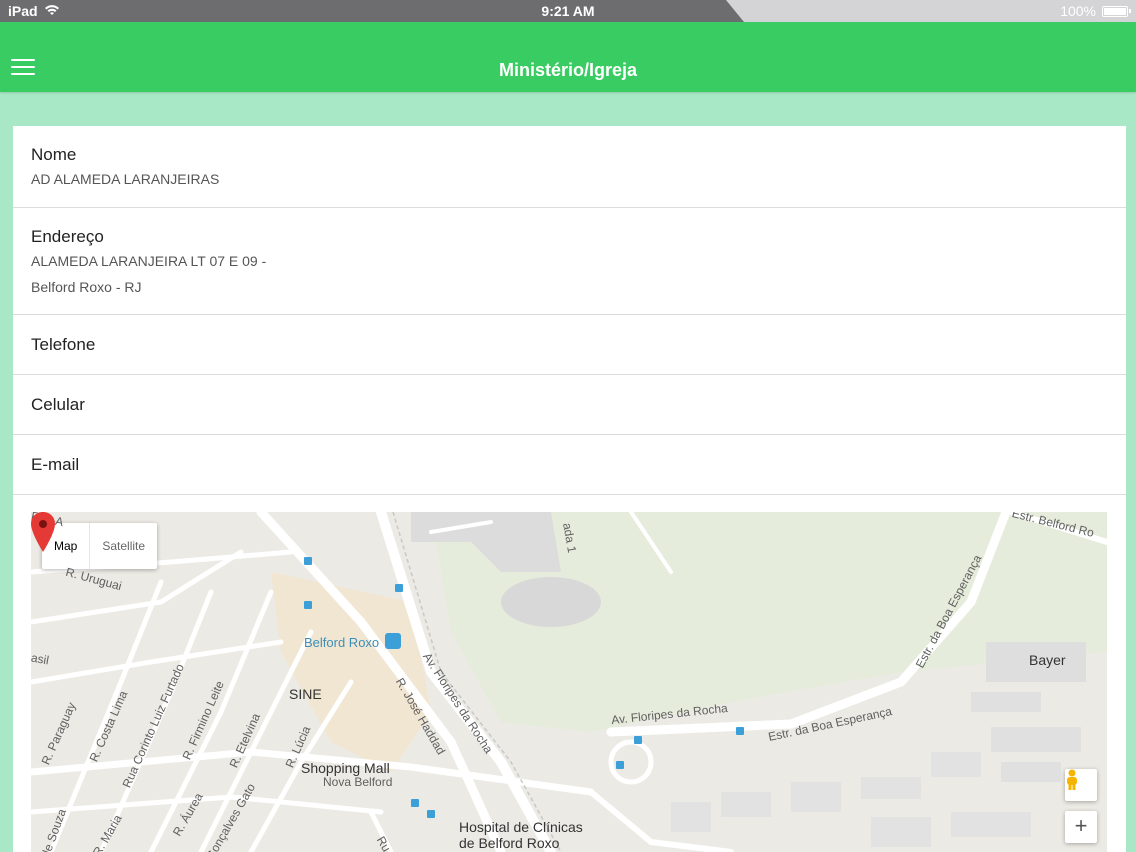 This screenshot has height=852, width=1136. Describe the element at coordinates (345, 768) in the screenshot. I see `map-label-shopping-mall: Shopping Mall` at that location.